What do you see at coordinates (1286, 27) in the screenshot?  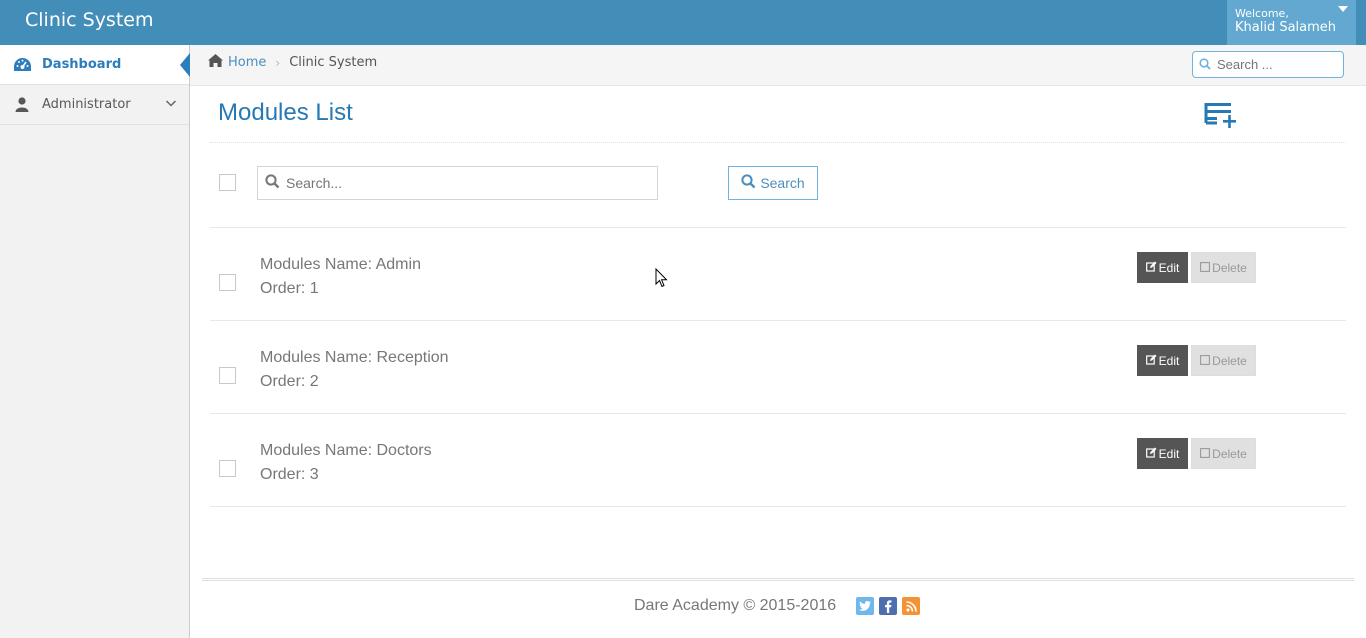 I see `user-name: Khalid Salameh` at bounding box center [1286, 27].